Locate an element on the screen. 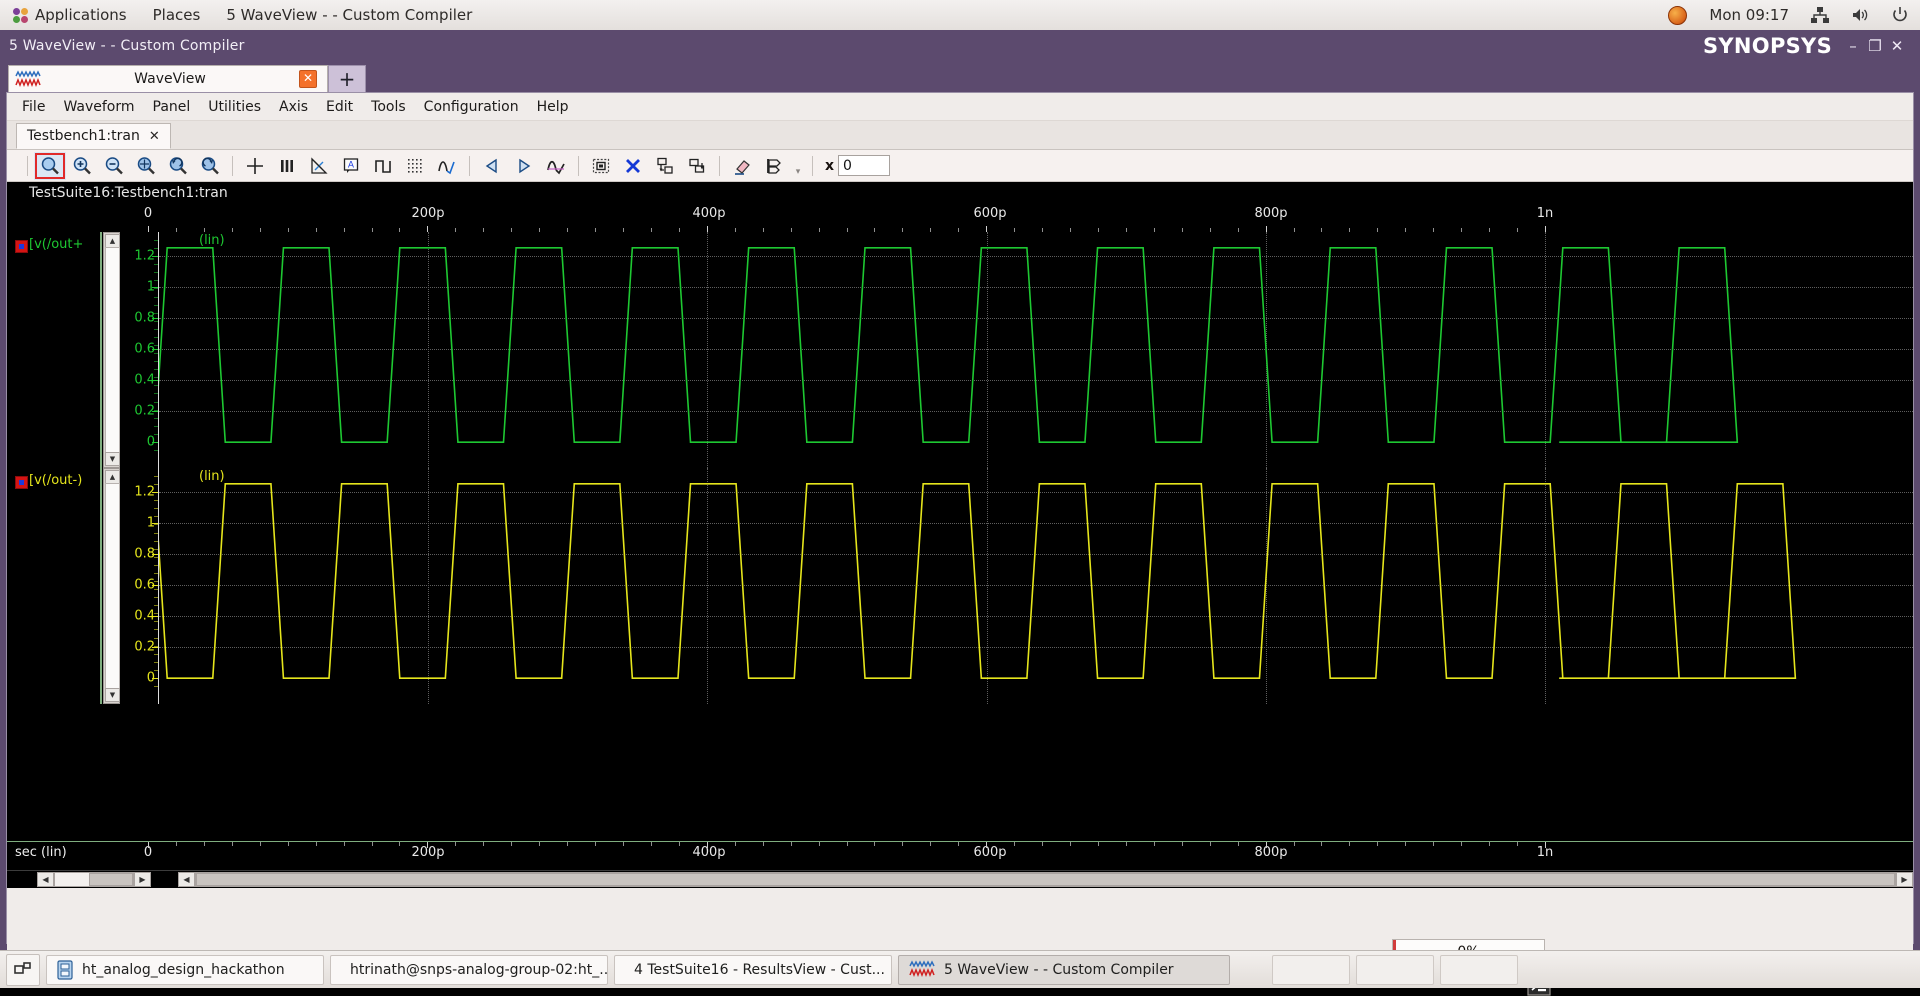  zoom-in-button is located at coordinates (82, 166).